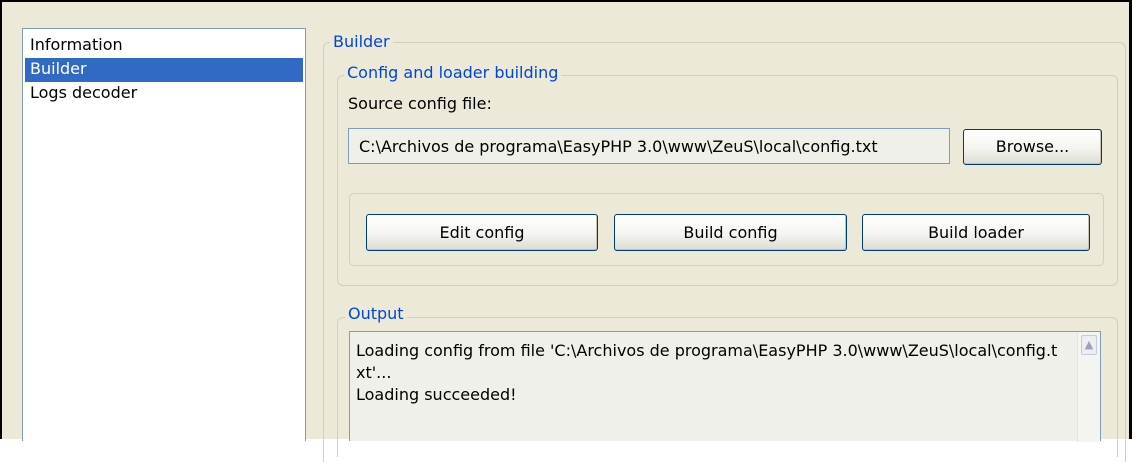 The image size is (1132, 462). I want to click on nav-item-information: Information, so click(164, 46).